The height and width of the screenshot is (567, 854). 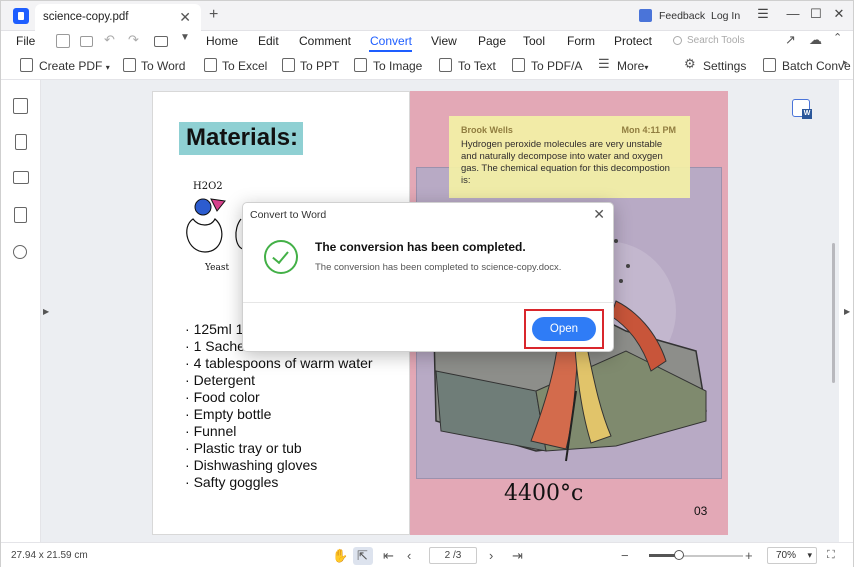 I want to click on fit-page-icon: ⛶, so click(x=831, y=555).